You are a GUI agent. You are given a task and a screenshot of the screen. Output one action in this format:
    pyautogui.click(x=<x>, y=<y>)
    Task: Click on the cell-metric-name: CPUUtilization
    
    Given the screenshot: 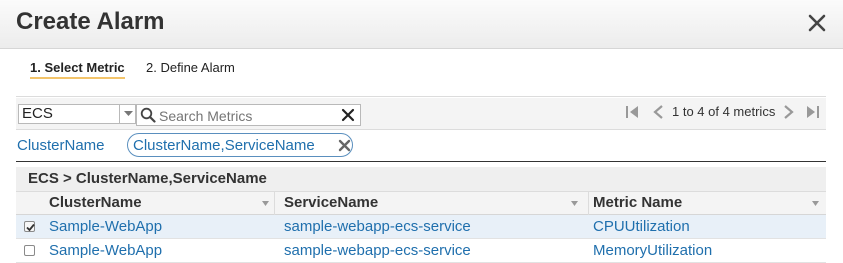 What is the action you would take?
    pyautogui.click(x=641, y=226)
    